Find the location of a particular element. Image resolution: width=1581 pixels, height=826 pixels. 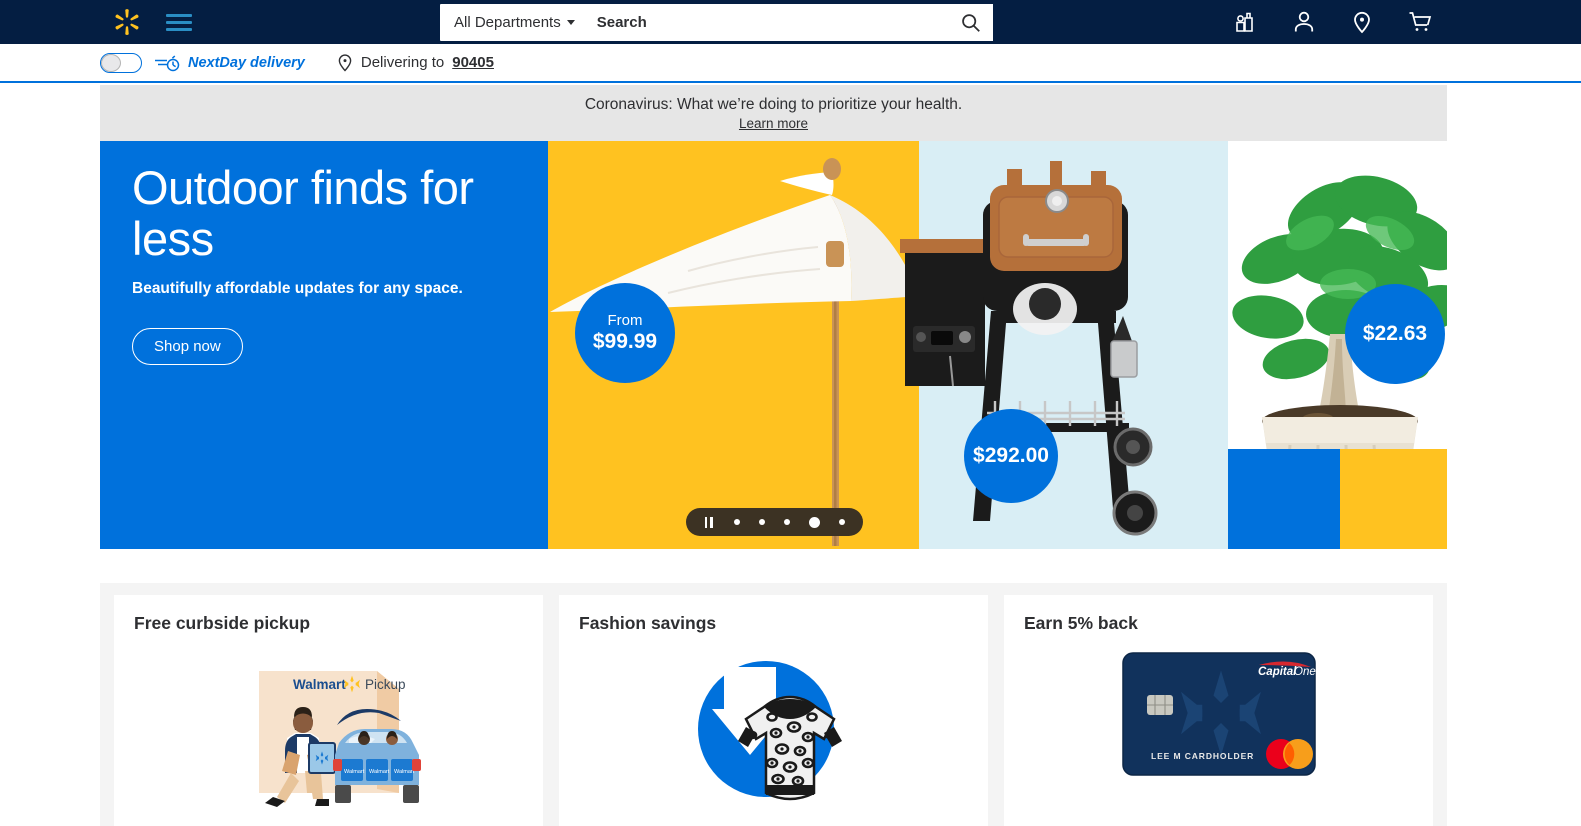

all-departments-dropdown: All Departments is located at coordinates (512, 22).